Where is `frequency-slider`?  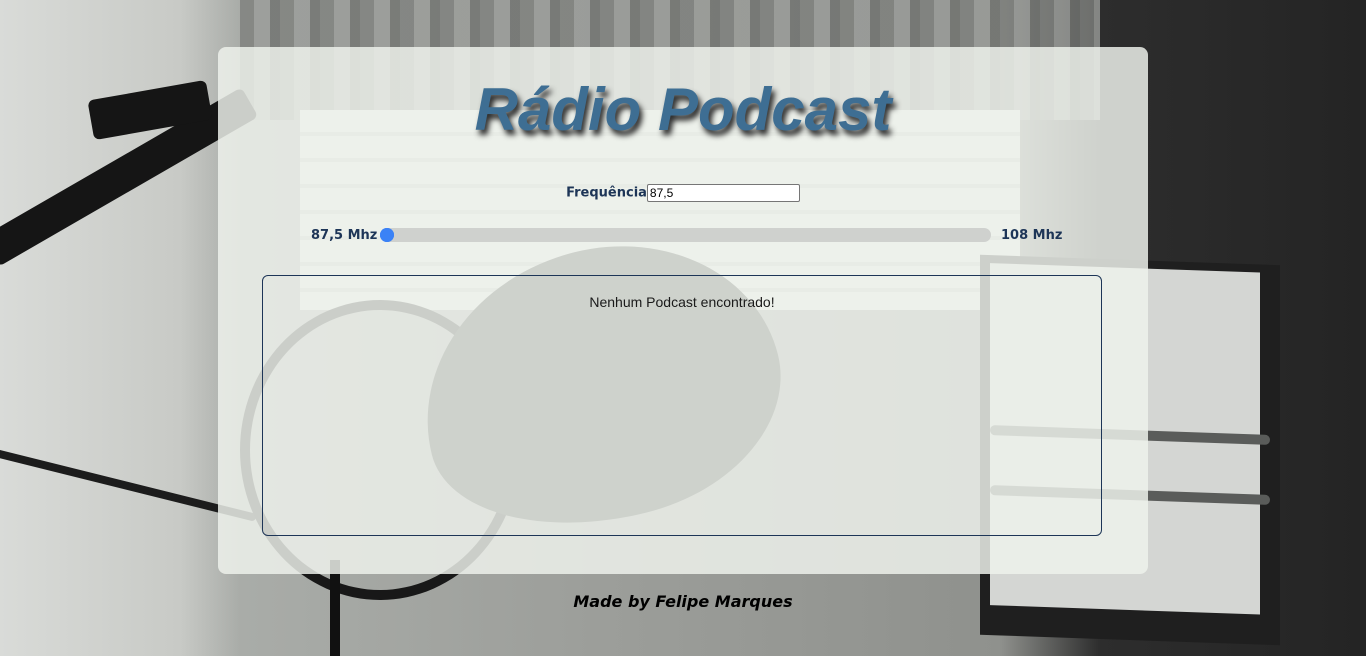 frequency-slider is located at coordinates (685, 235).